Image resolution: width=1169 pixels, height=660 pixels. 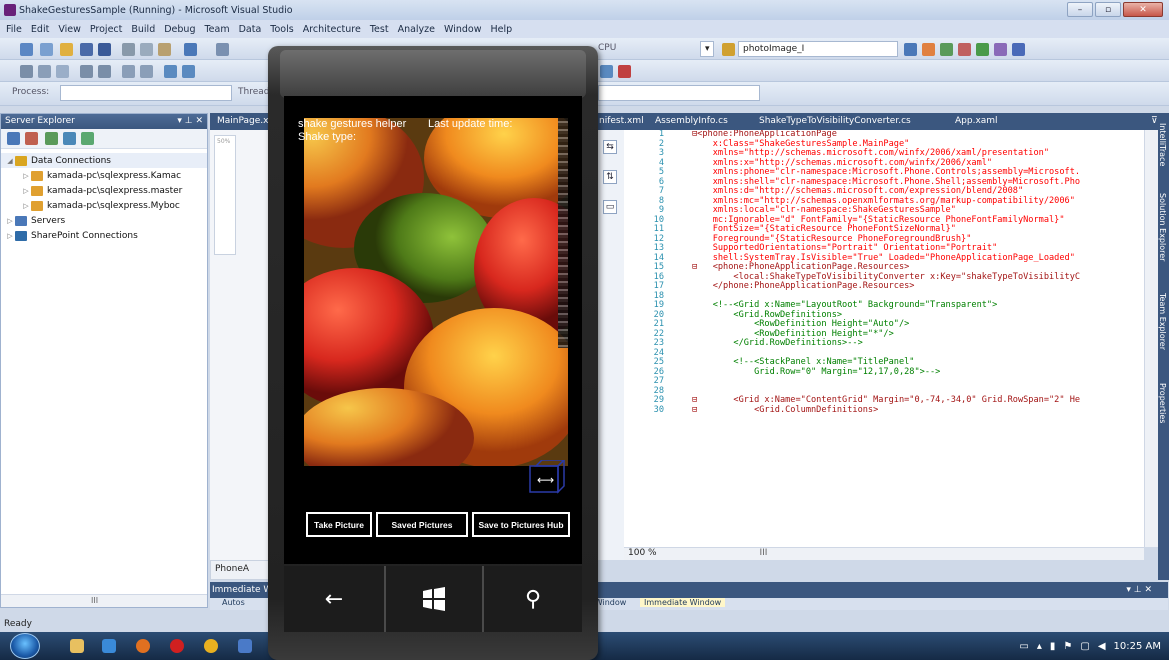 I want to click on hscroll-grip: III, so click(x=763, y=553).